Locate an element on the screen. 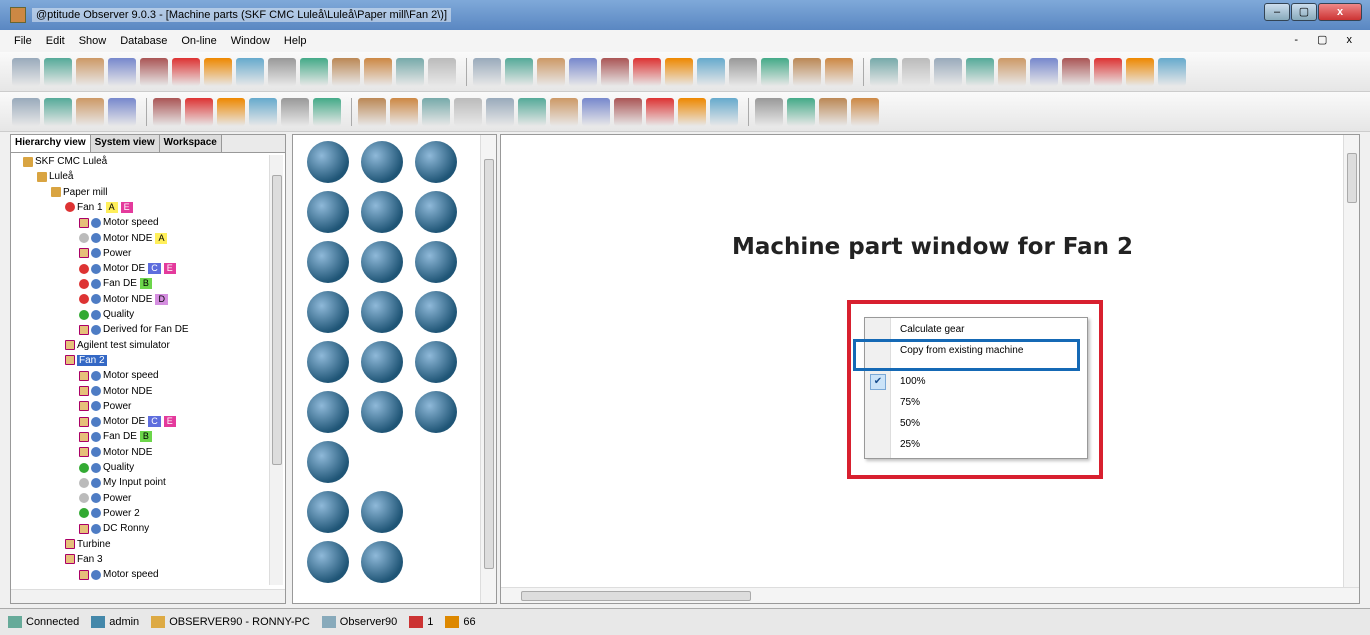 Image resolution: width=1370 pixels, height=635 pixels. menu-window: Window is located at coordinates (250, 41).